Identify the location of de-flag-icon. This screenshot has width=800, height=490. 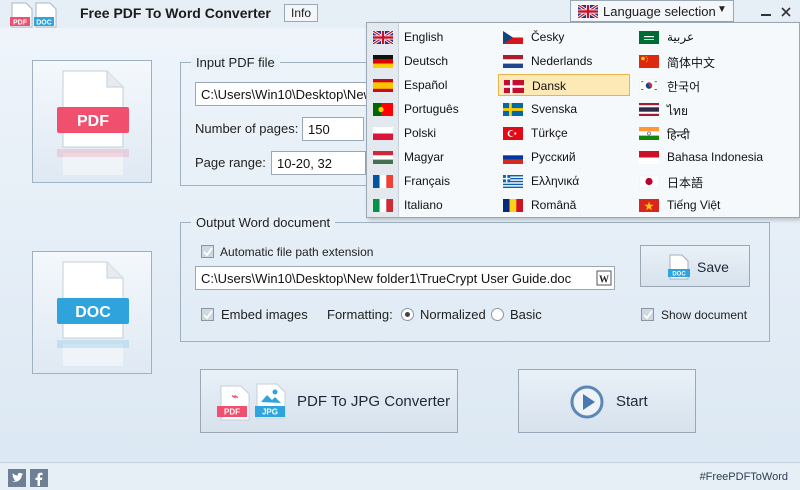
(383, 61).